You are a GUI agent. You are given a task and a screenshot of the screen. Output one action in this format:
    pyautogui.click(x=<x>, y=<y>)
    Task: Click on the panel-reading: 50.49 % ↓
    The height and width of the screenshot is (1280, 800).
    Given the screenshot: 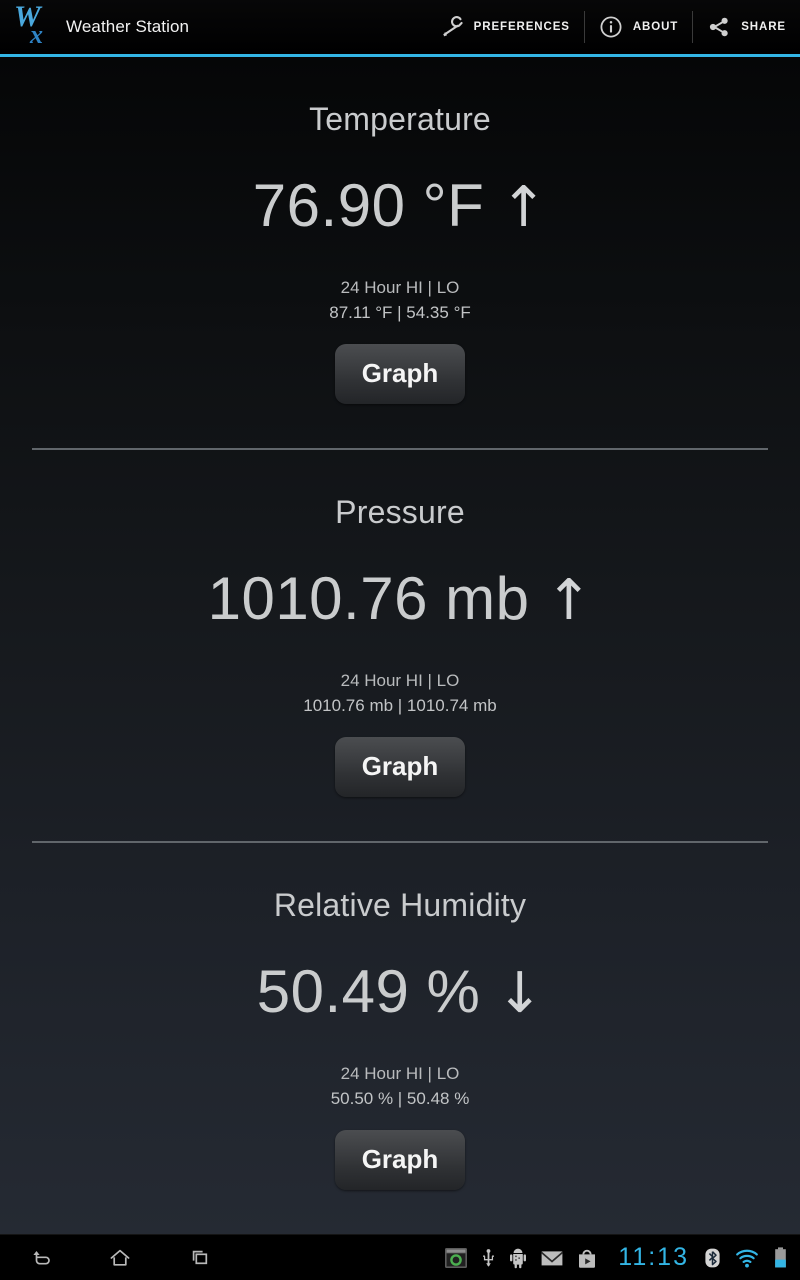 What is the action you would take?
    pyautogui.click(x=400, y=992)
    